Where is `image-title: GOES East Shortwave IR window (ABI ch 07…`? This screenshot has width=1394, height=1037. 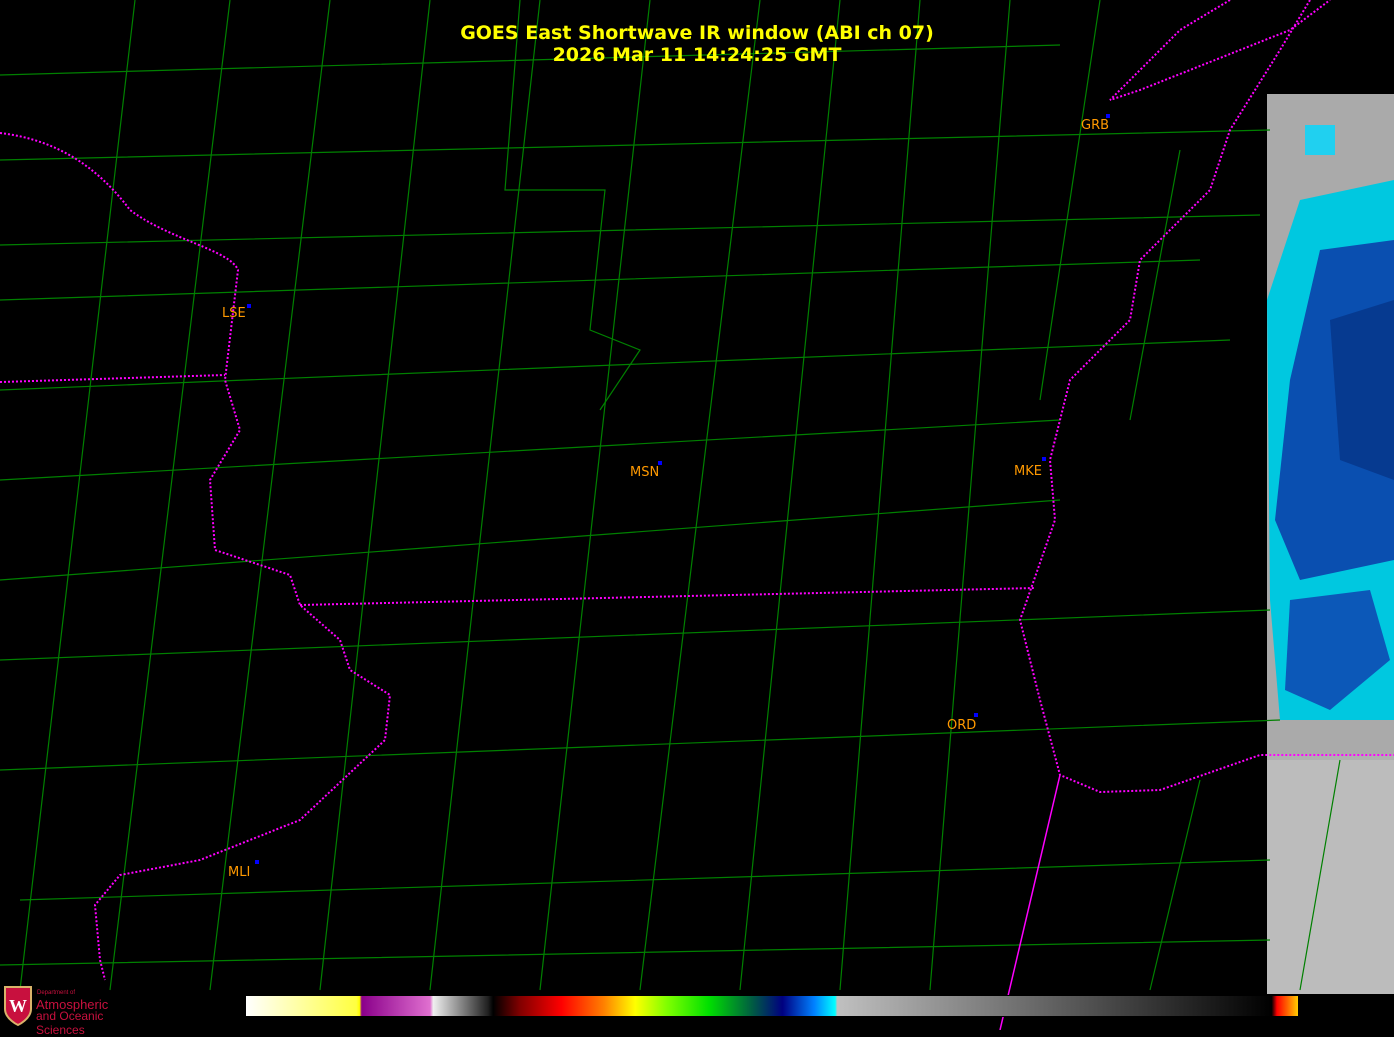
image-title: GOES East Shortwave IR window (ABI ch 07… is located at coordinates (697, 33).